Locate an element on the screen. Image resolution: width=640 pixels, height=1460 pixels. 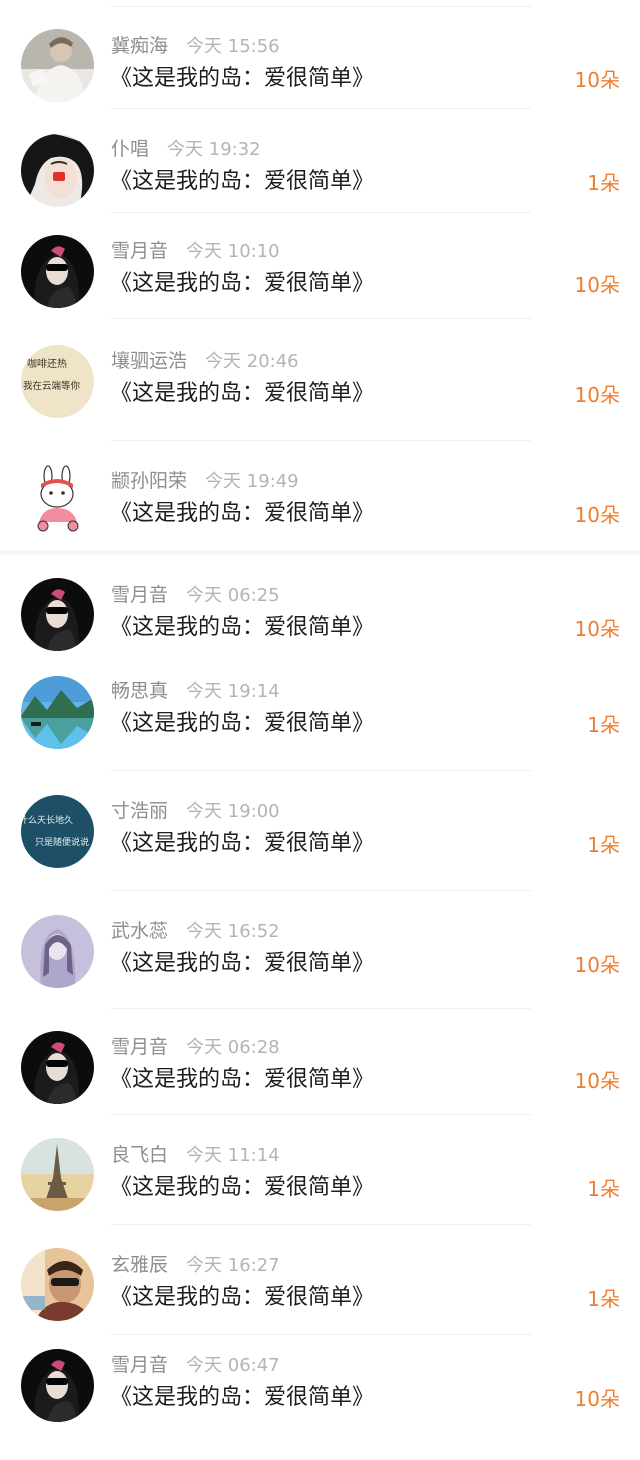
gift-record-row: 颛孙阳荣 今天 19:49 《这是我的岛：爱很简单》 10朵 is located at coordinates (320, 520).